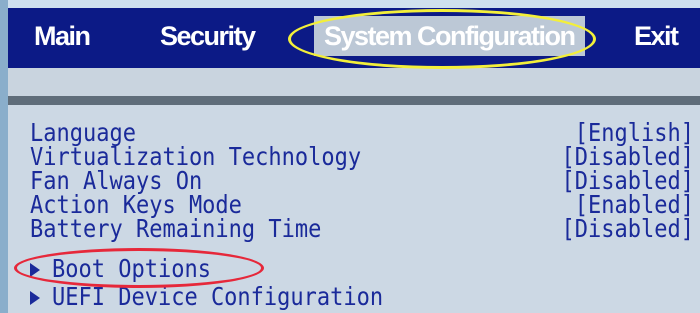 This screenshot has width=700, height=313. What do you see at coordinates (628, 229) in the screenshot?
I see `setting-battery-remaining-value: [Disabled]` at bounding box center [628, 229].